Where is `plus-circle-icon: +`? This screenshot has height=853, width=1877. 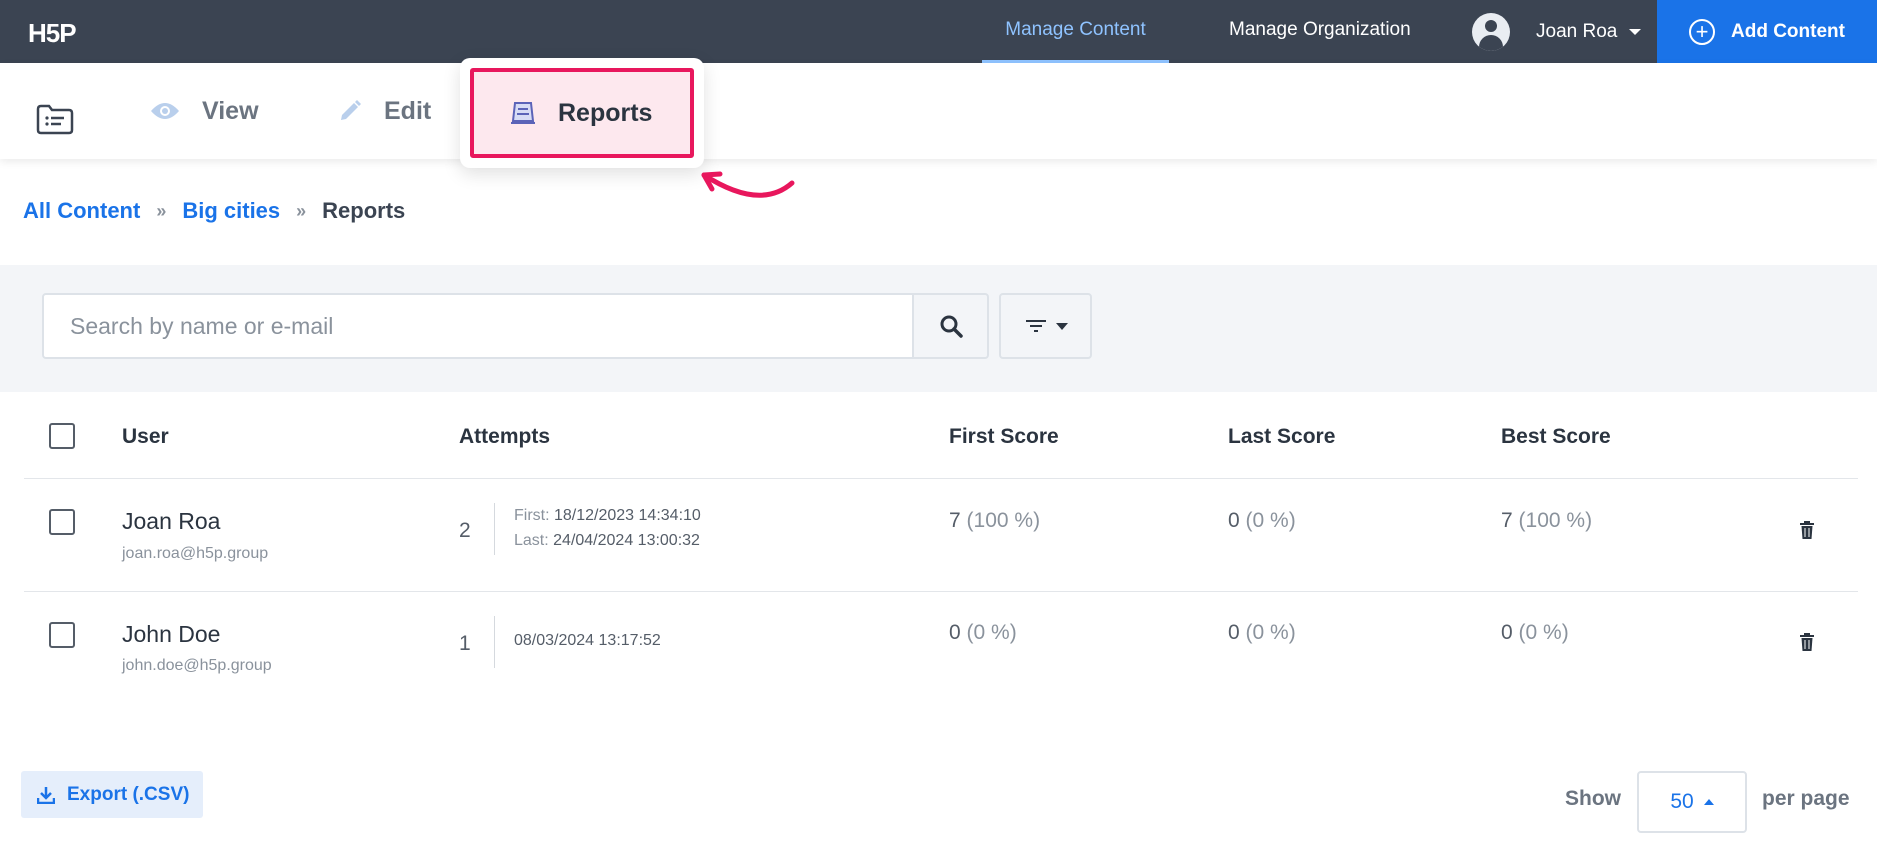
plus-circle-icon: + is located at coordinates (1702, 31).